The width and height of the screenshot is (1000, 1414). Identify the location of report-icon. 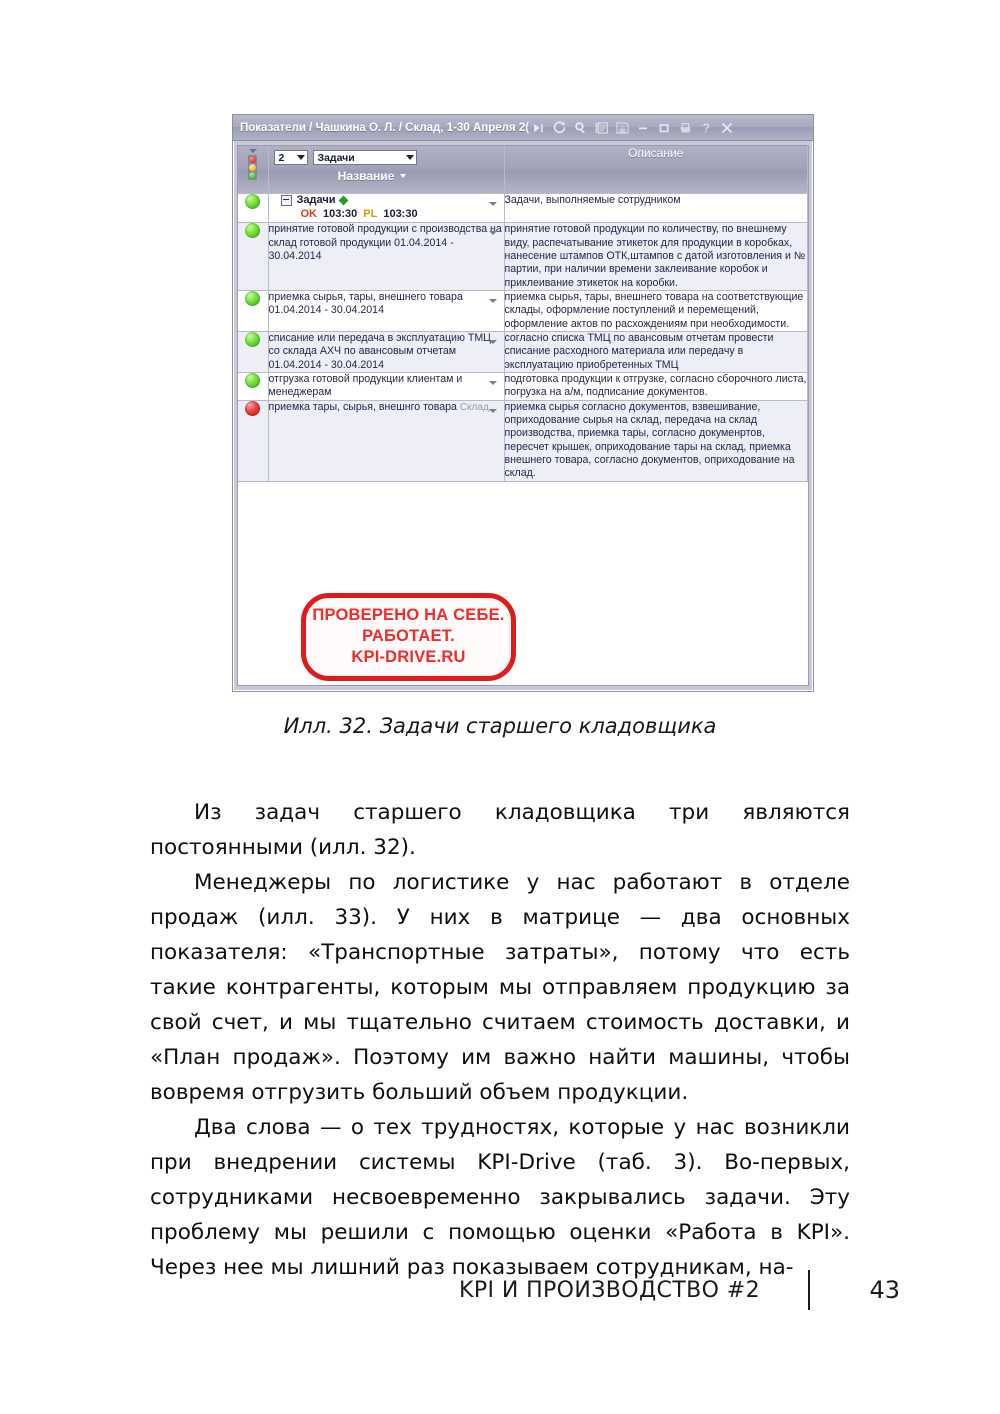
(601, 128).